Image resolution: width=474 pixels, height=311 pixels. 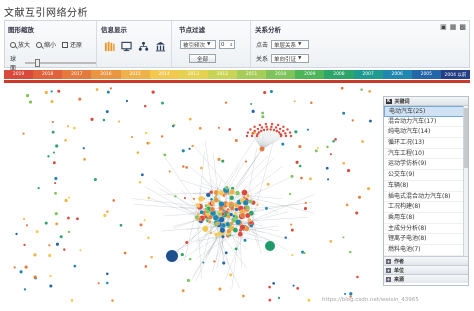 What do you see at coordinates (198, 44) in the screenshot?
I see `filter-mode-select: 被引频次 ▼` at bounding box center [198, 44].